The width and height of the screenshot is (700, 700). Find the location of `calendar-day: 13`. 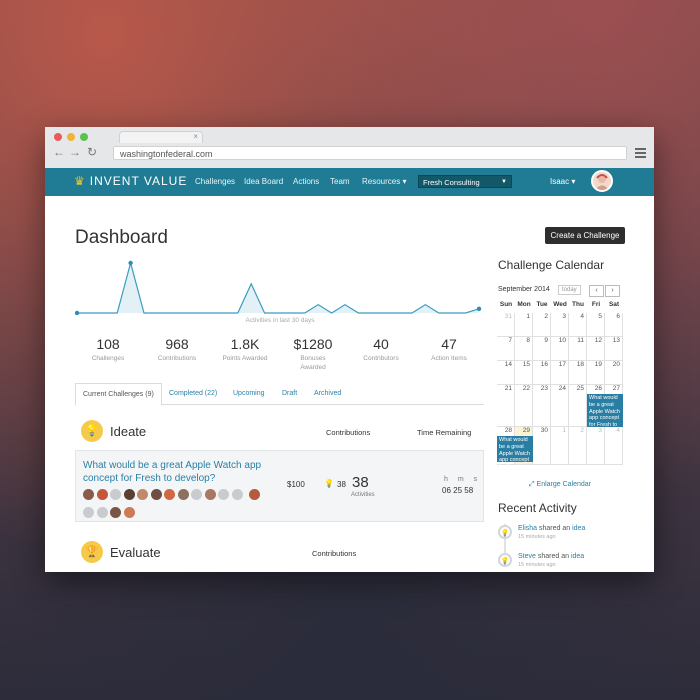

calendar-day: 13 is located at coordinates (614, 349).